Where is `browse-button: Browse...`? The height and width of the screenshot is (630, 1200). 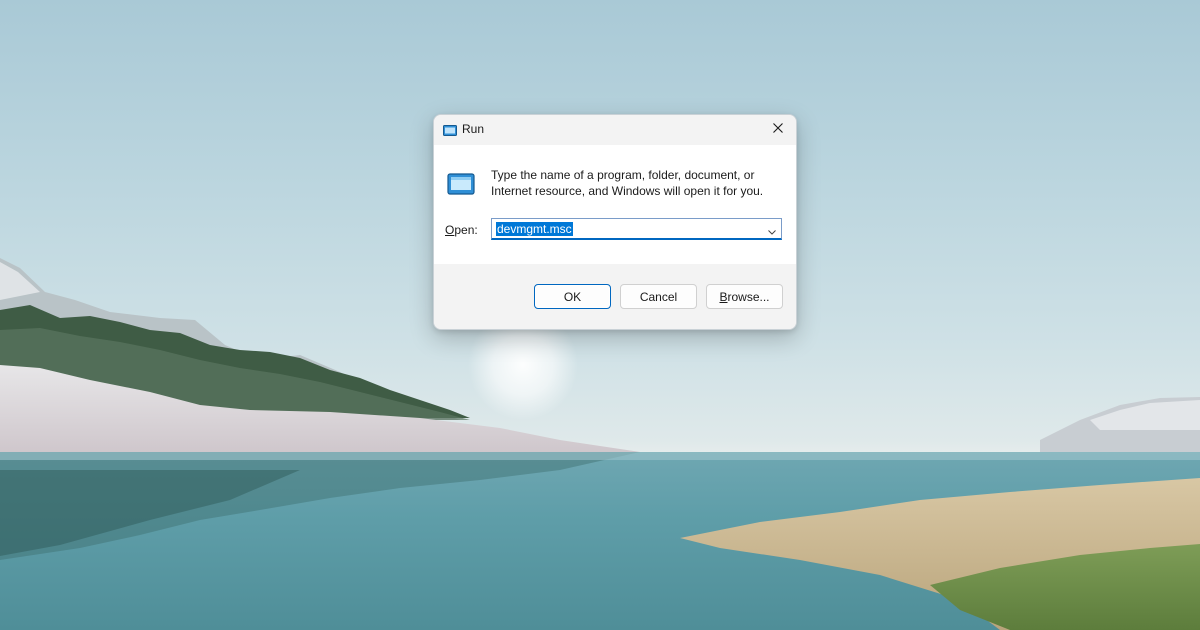
browse-button: Browse... is located at coordinates (744, 296).